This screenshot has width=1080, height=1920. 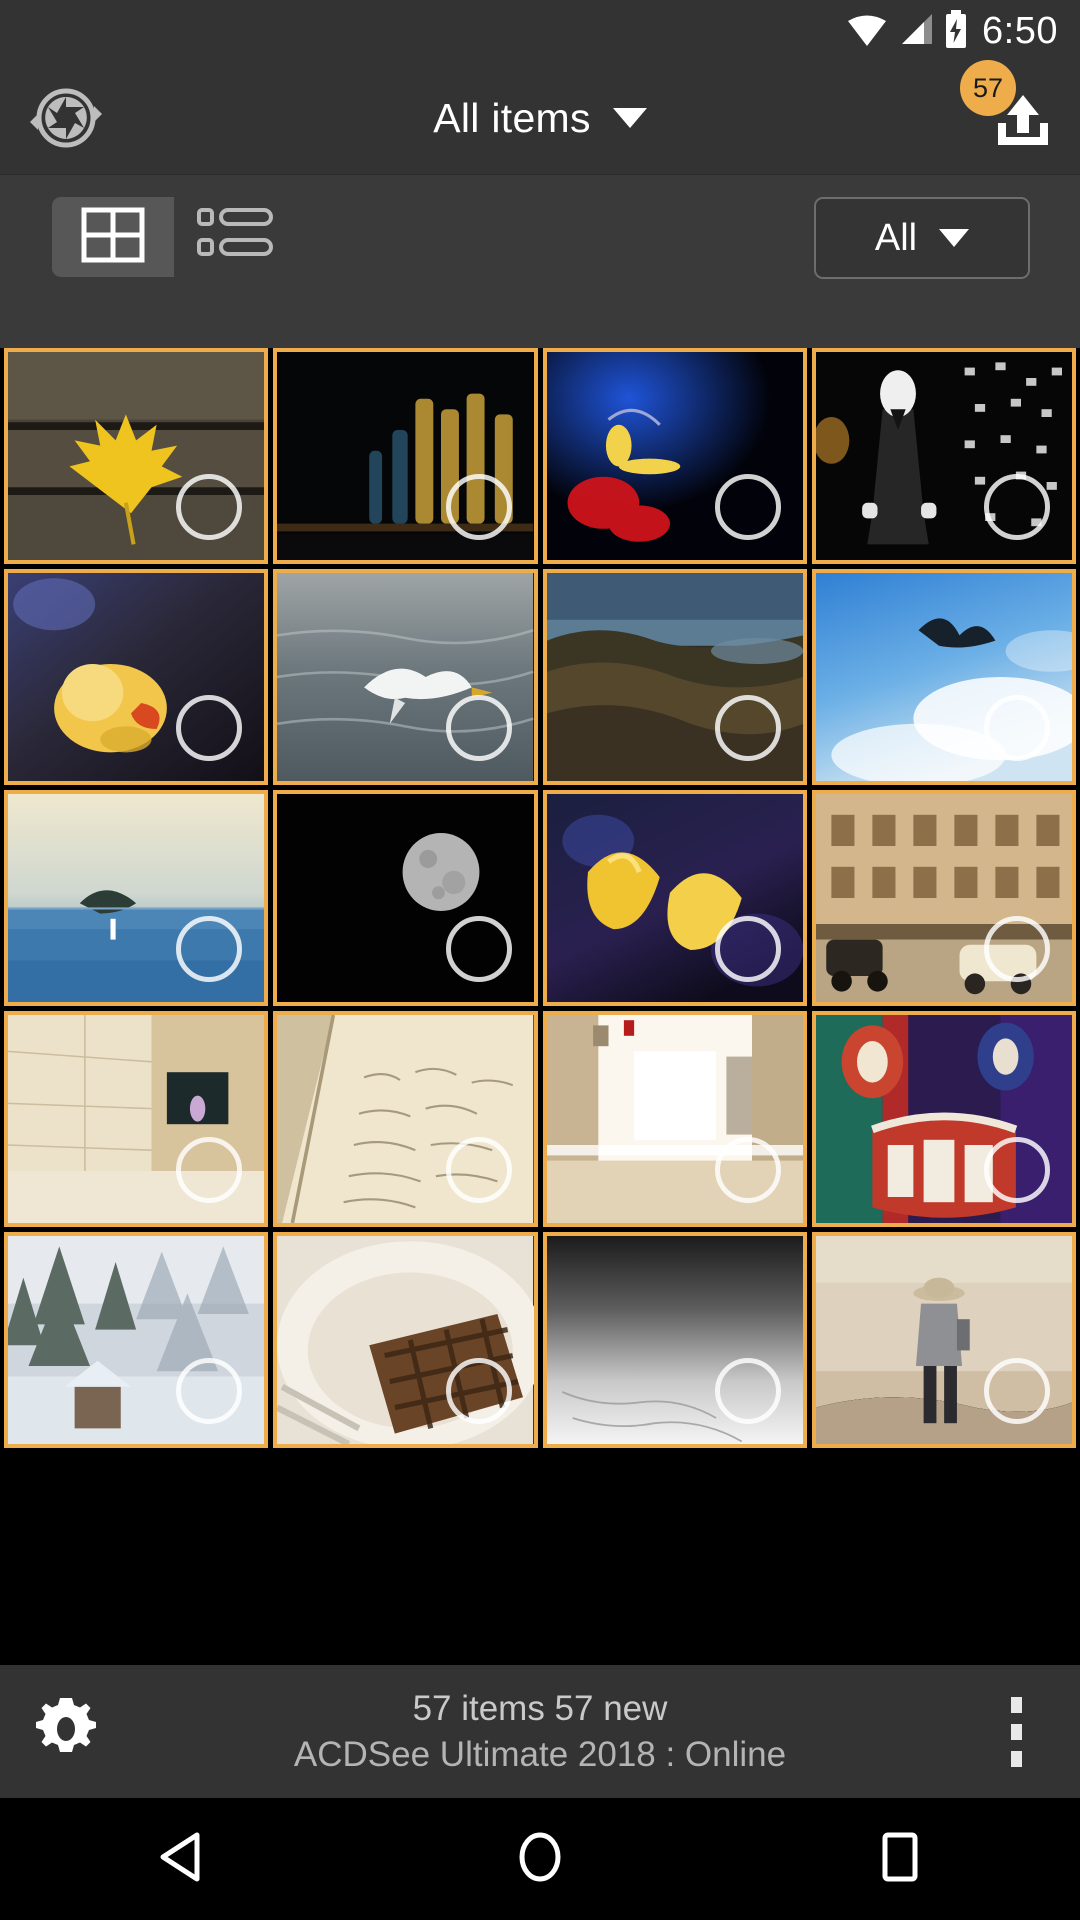 I want to click on cell-signal-icon, so click(x=916, y=31).